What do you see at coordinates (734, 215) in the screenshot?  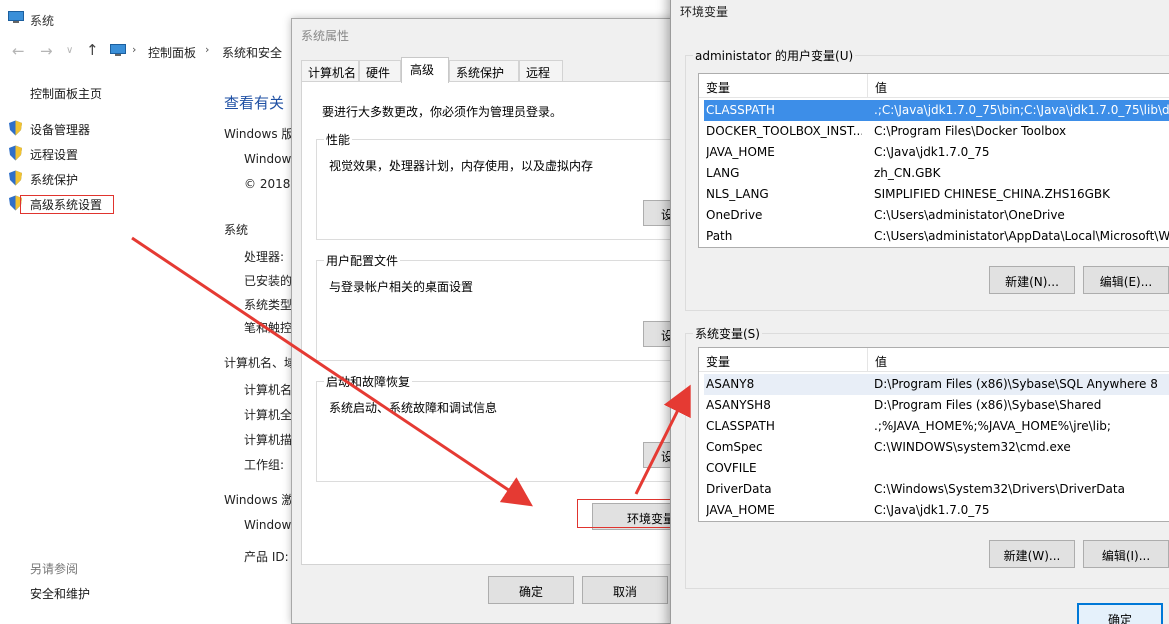 I see `variable-name: OneDrive` at bounding box center [734, 215].